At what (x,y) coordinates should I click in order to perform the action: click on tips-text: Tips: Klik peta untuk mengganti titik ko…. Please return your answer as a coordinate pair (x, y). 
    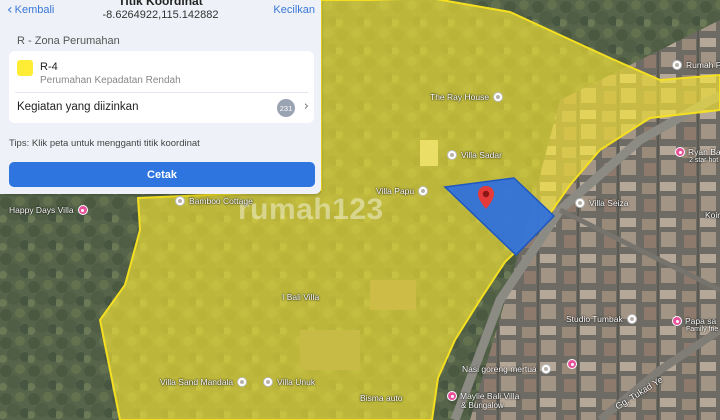
    Looking at the image, I should click on (104, 143).